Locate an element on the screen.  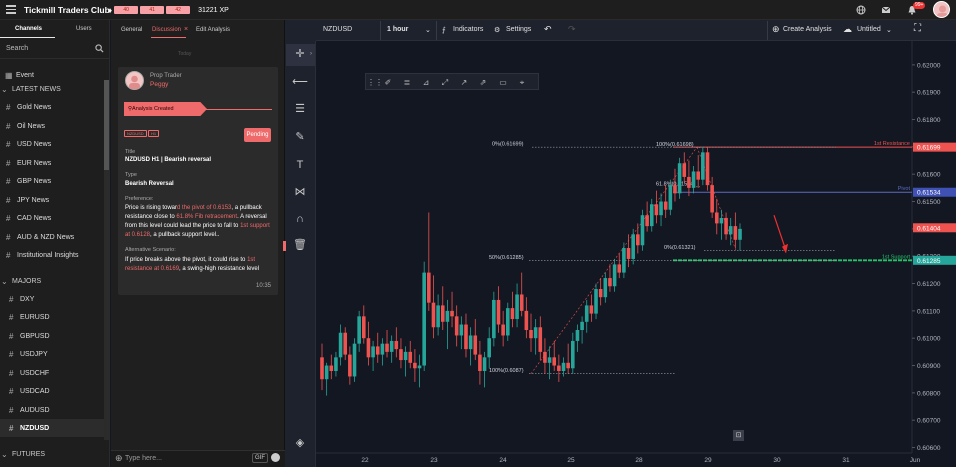
magnet-icon: ∩ is located at coordinates (300, 219).